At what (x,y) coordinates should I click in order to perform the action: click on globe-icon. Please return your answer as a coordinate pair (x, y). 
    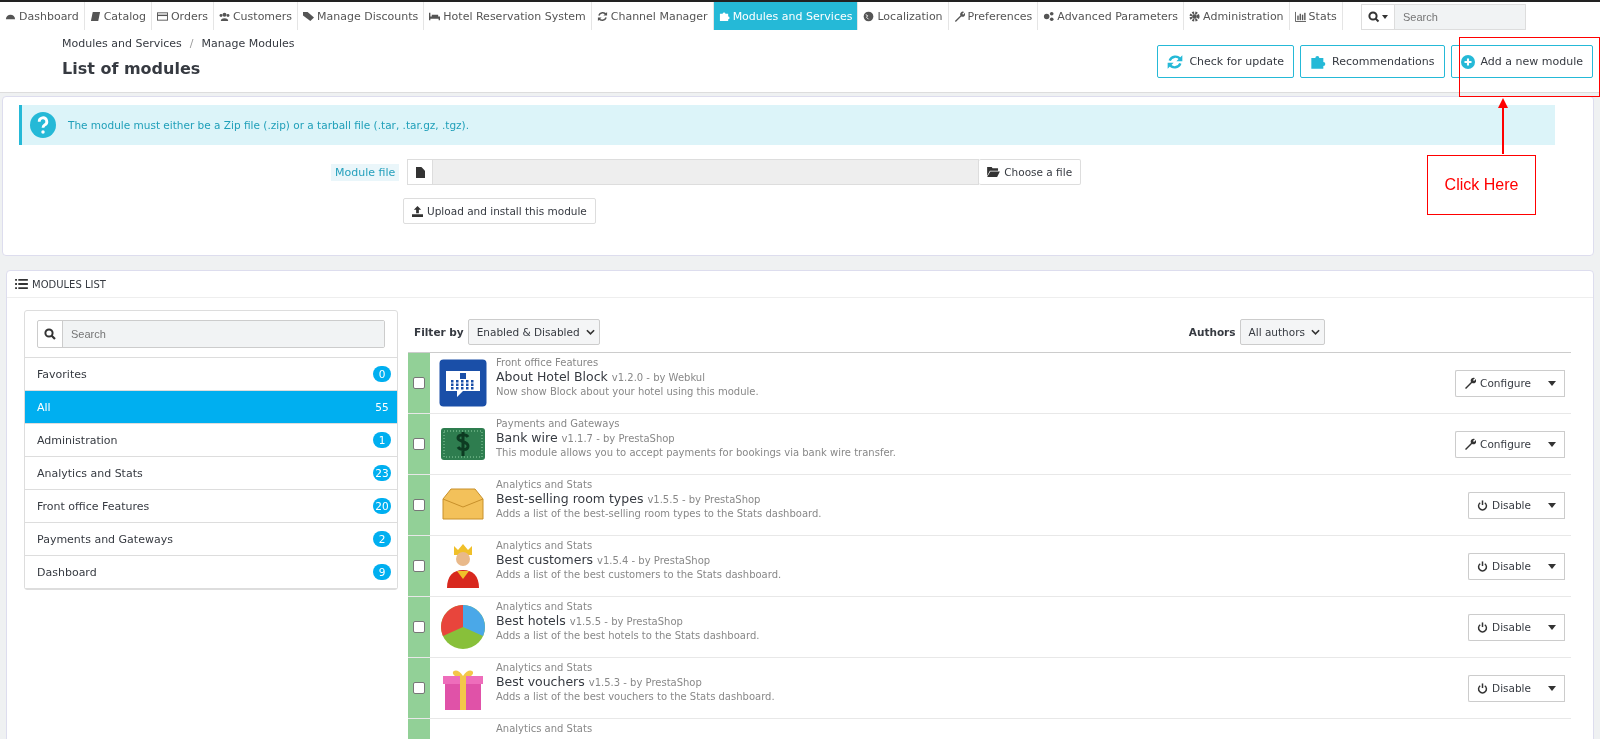
    Looking at the image, I should click on (869, 16).